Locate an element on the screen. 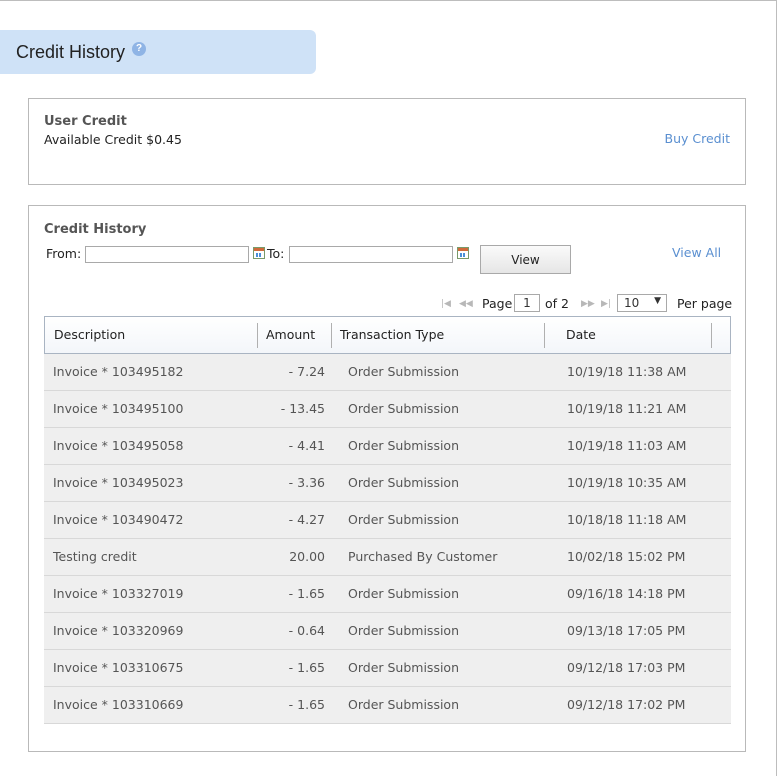  row-description: Invoice * 103327019 is located at coordinates (118, 593).